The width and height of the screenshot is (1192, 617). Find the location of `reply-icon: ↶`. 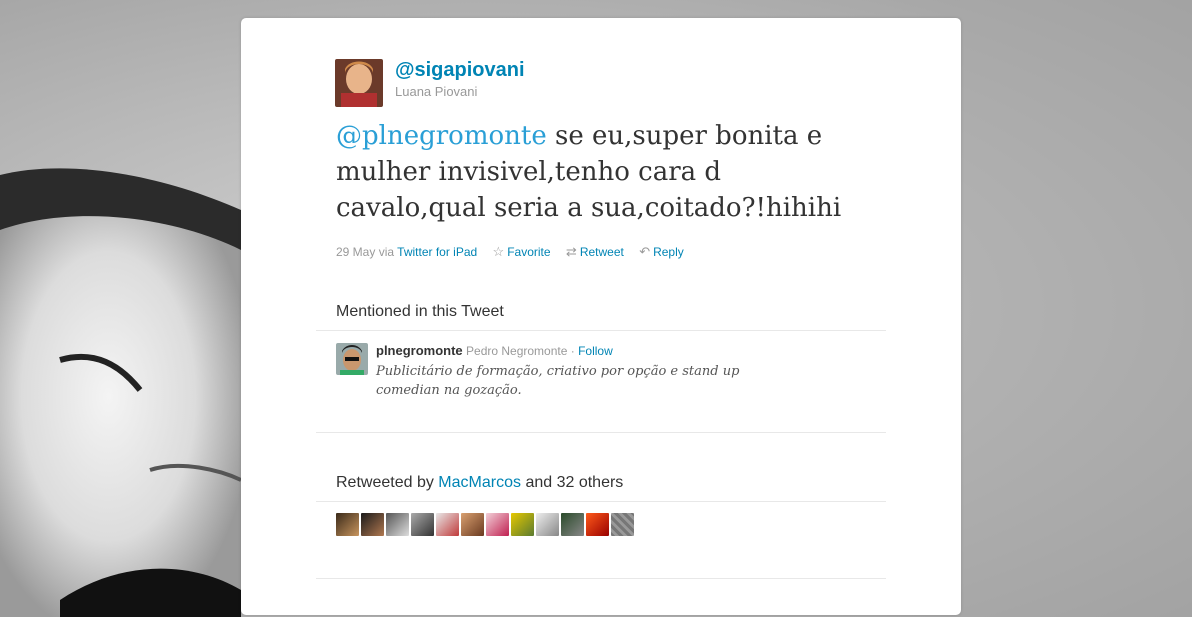

reply-icon: ↶ is located at coordinates (645, 251).